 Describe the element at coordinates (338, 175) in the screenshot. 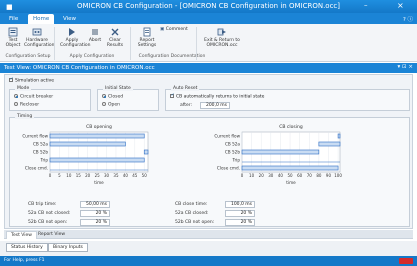

I see `tick-label: 100` at that location.